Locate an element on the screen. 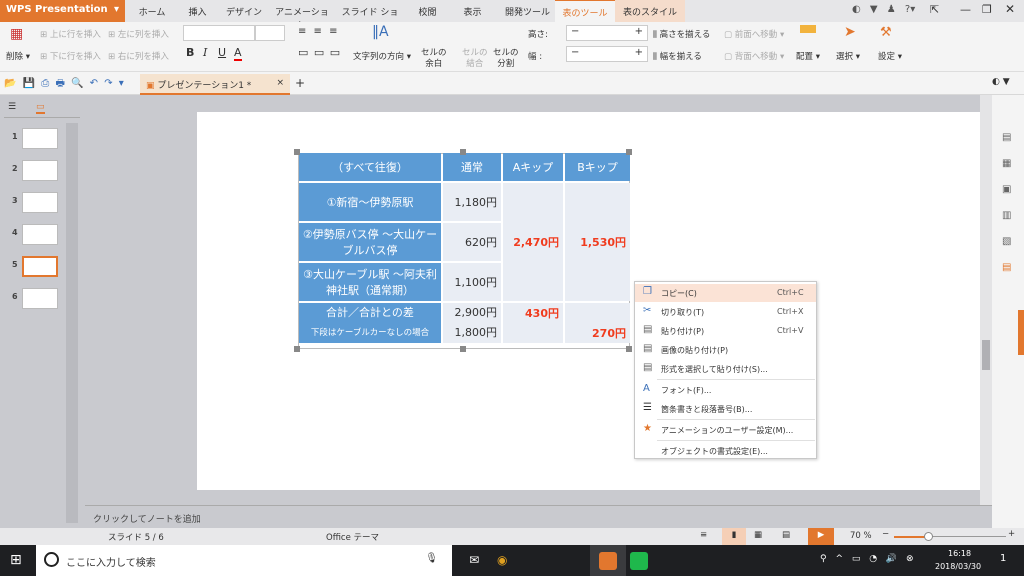 Image resolution: width=1024 pixels, height=576 pixels. document-tab: ▣ プレゼンテーション1 * × is located at coordinates (215, 84).